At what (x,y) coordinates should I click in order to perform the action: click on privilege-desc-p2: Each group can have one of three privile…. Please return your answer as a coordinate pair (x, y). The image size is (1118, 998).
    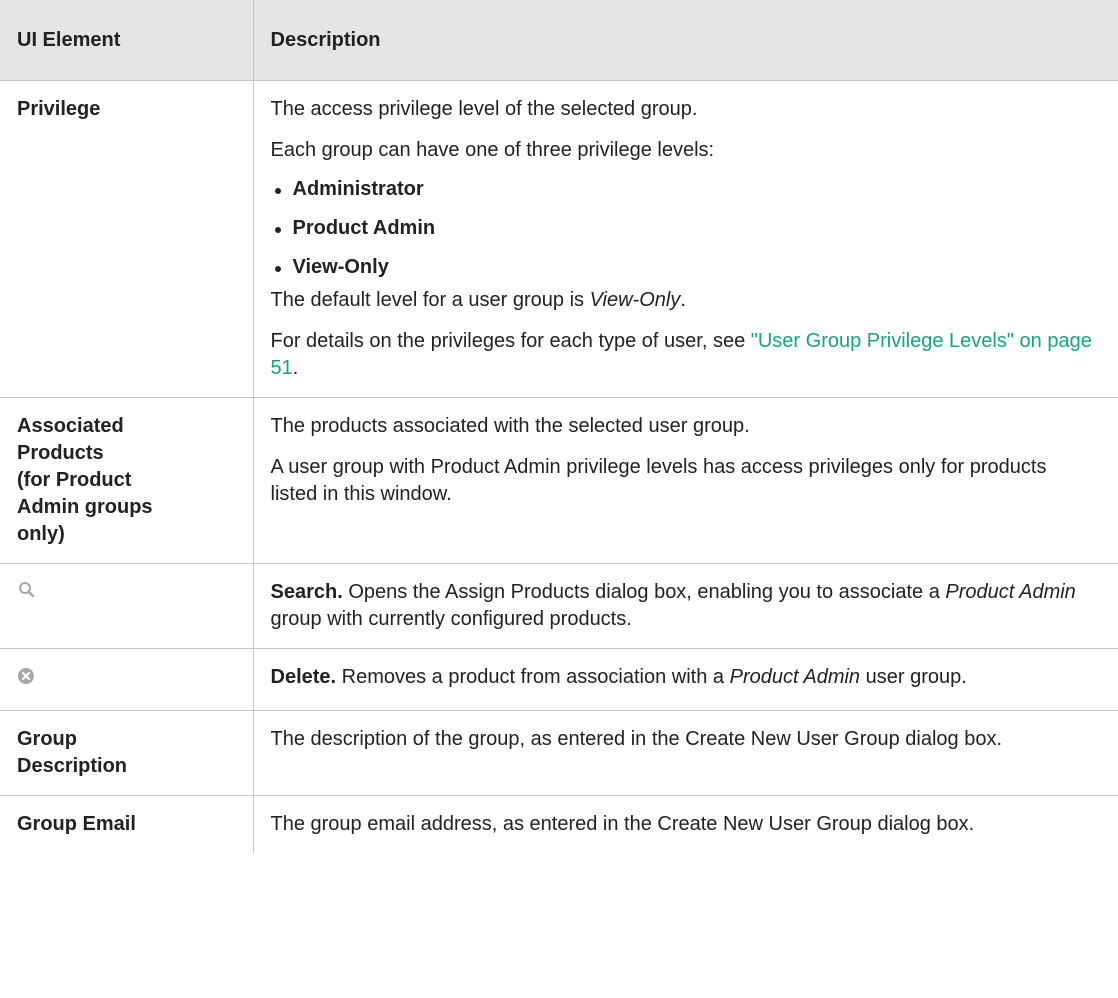
    Looking at the image, I should click on (492, 150).